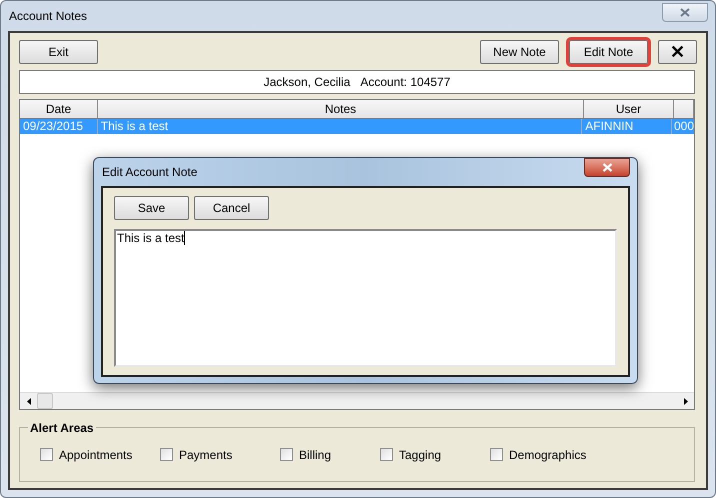 This screenshot has height=498, width=716. What do you see at coordinates (405, 82) in the screenshot?
I see `account-number: Account: 104577` at bounding box center [405, 82].